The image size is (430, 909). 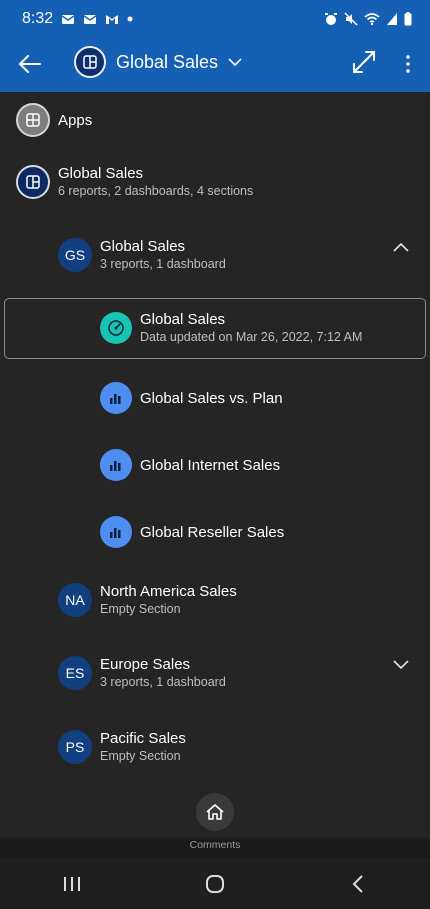 I want to click on dashboard-icon, so click(x=116, y=328).